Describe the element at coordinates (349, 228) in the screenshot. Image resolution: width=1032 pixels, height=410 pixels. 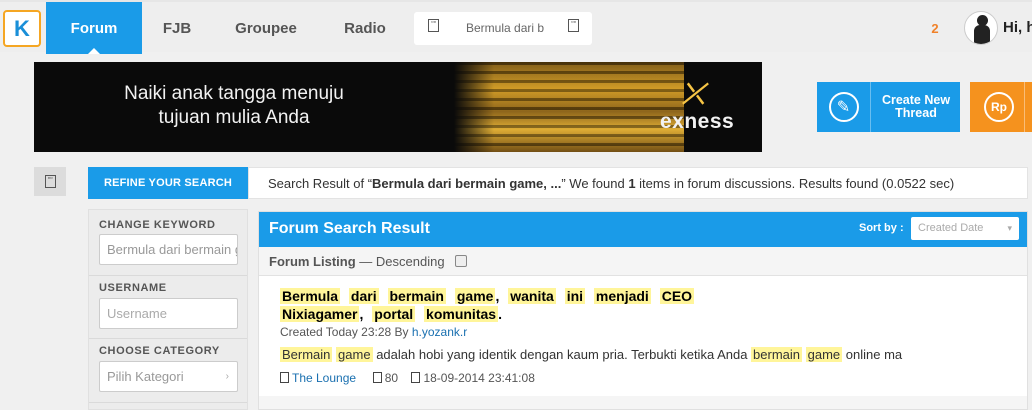
I see `results-title: Forum Search Result` at that location.